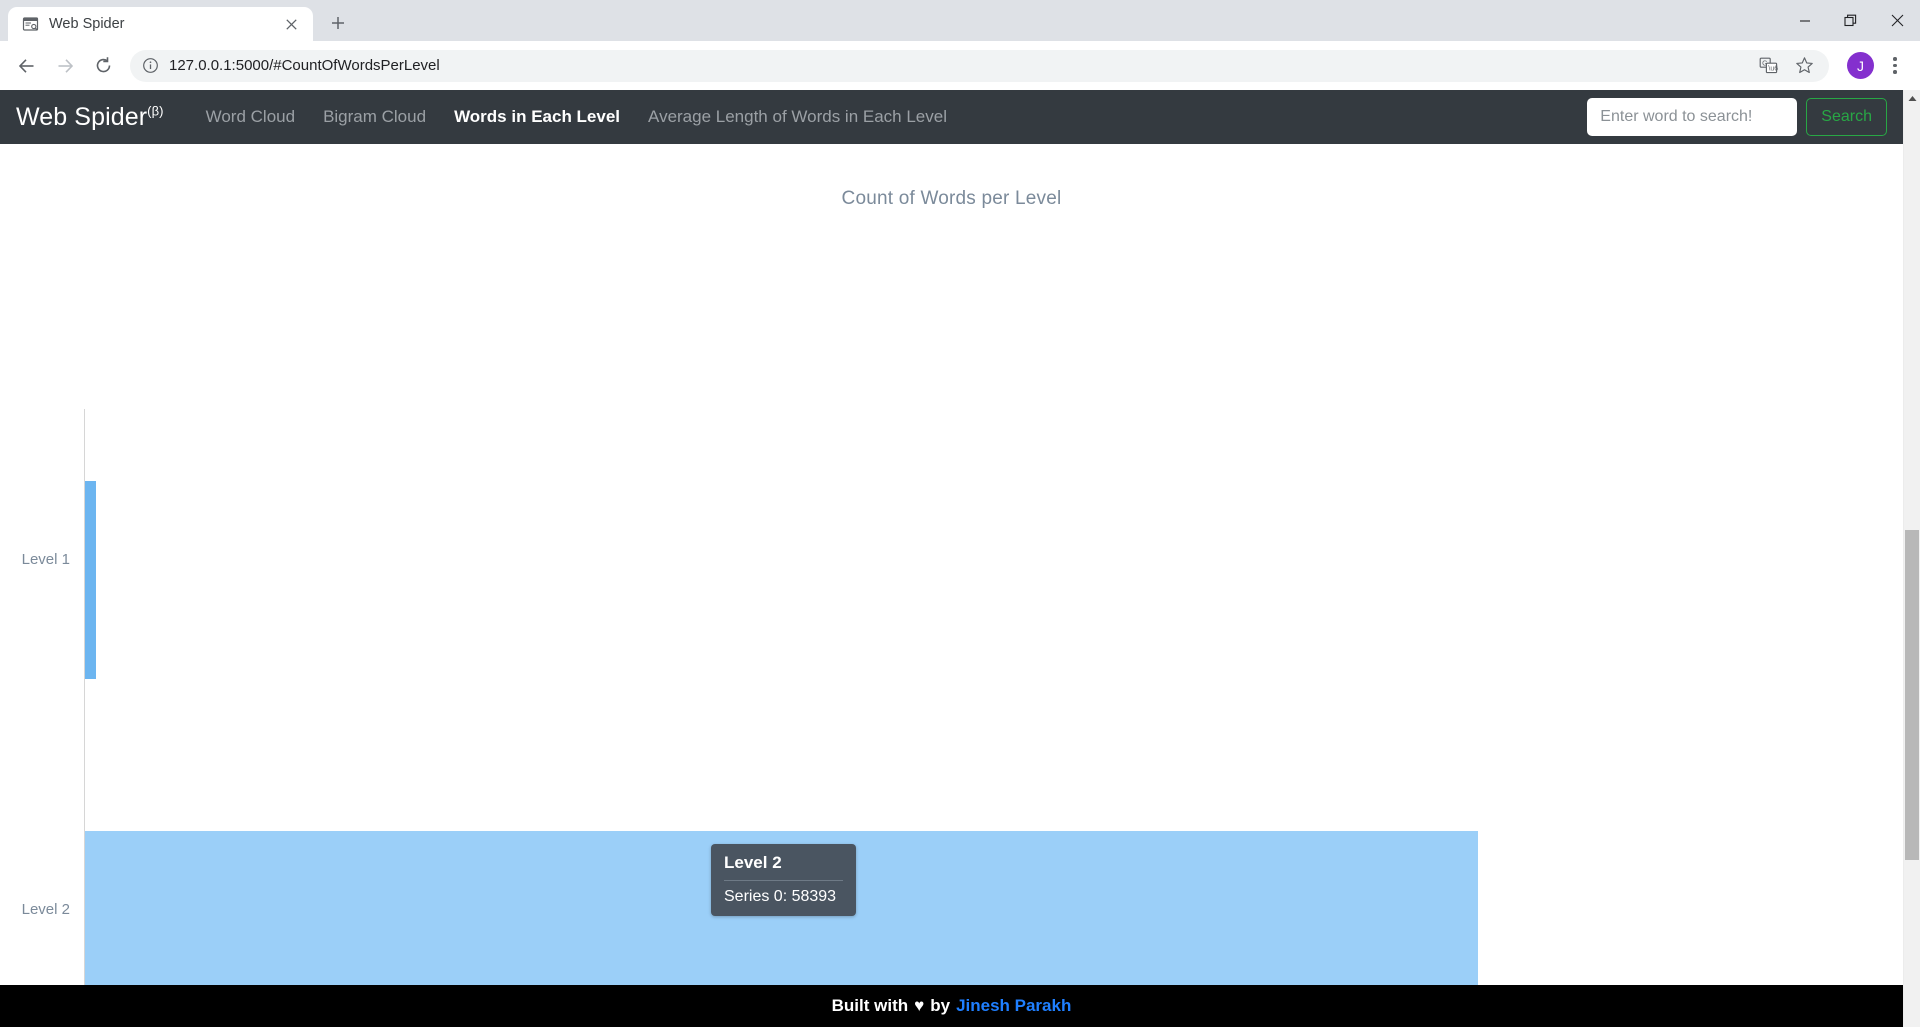  I want to click on footer-author-link: Jinesh Parakh, so click(1013, 1006).